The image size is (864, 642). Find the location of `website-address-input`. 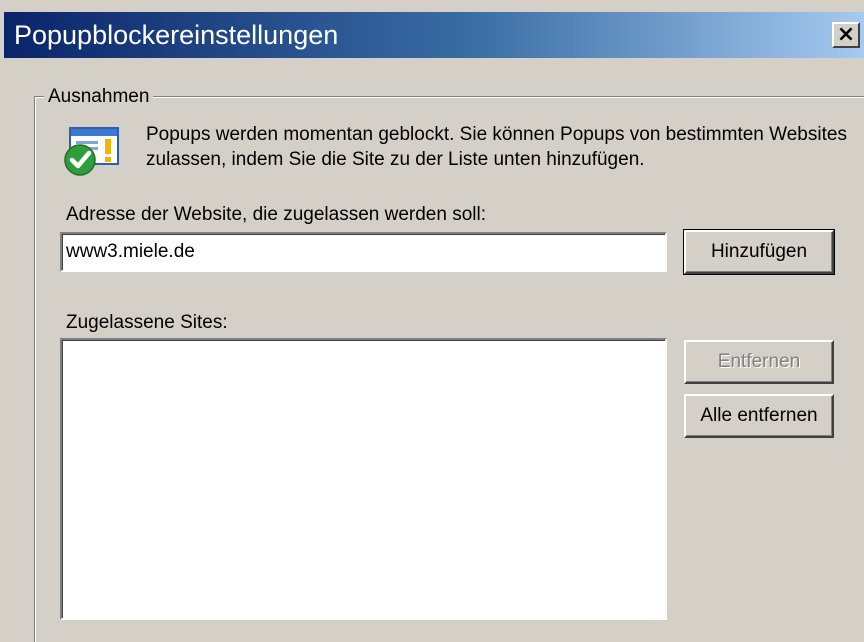

website-address-input is located at coordinates (363, 252).